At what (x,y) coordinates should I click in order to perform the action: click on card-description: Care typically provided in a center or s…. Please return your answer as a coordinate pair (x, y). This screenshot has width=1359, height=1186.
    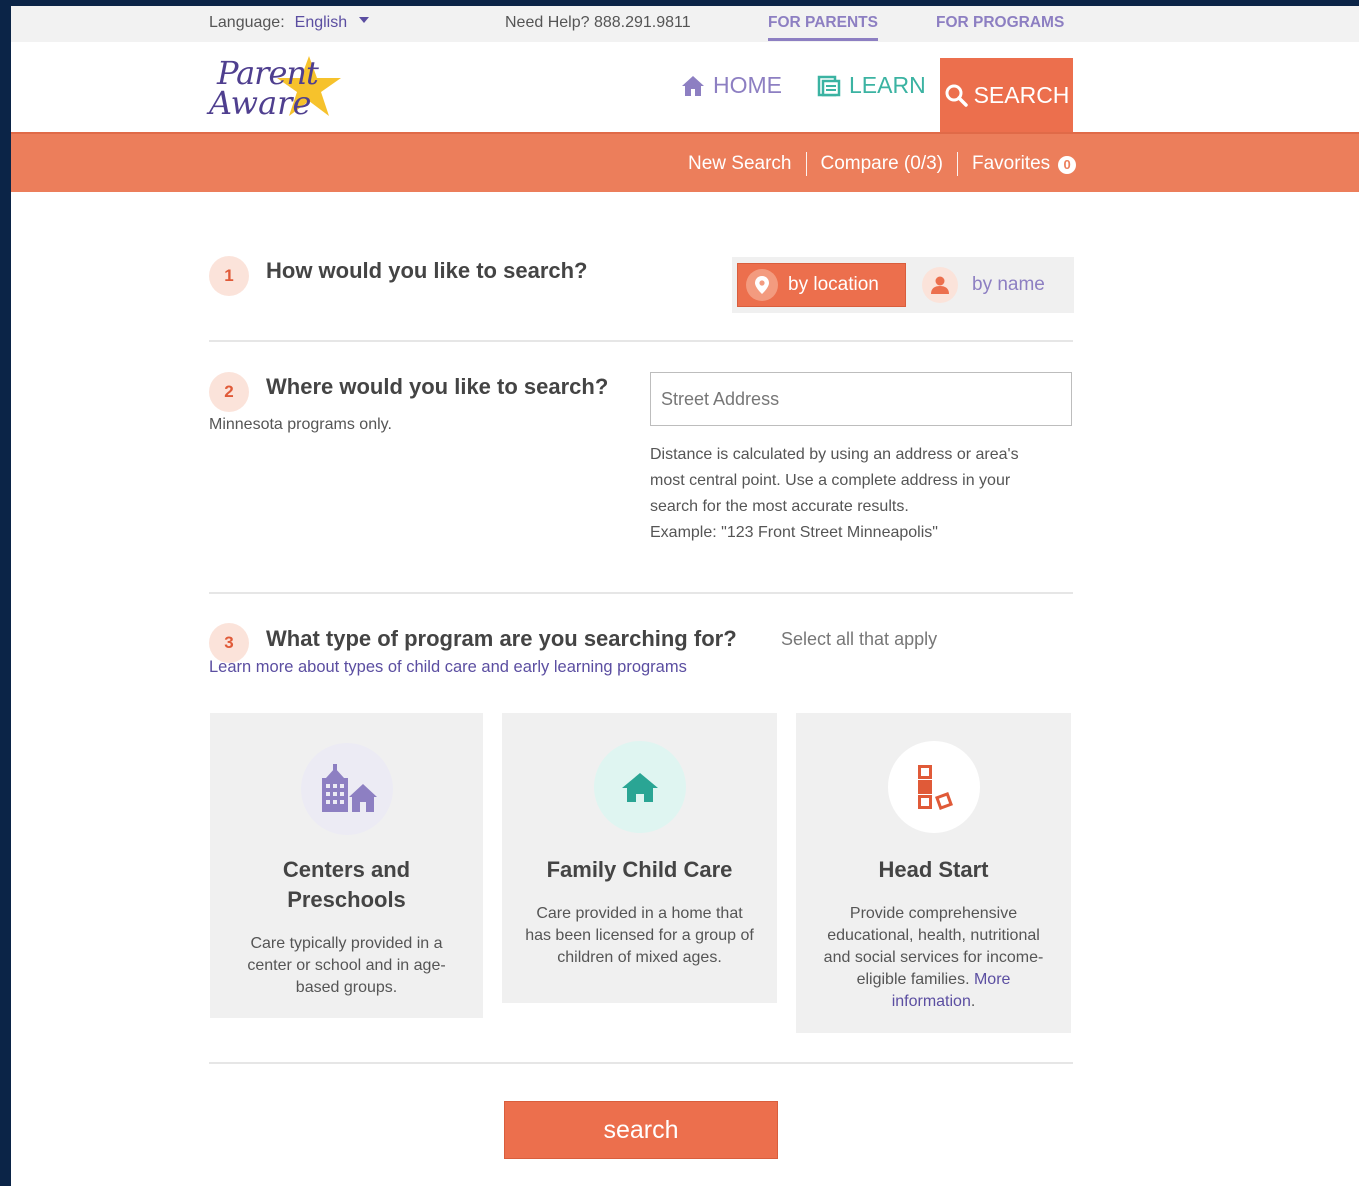
    Looking at the image, I should click on (346, 966).